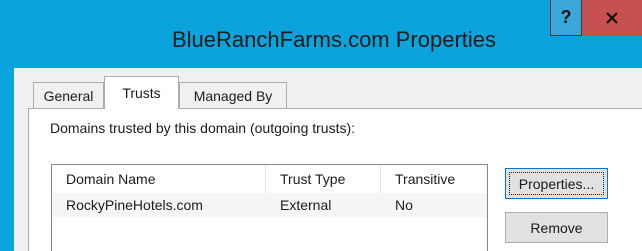 Image resolution: width=642 pixels, height=251 pixels. Describe the element at coordinates (334, 39) in the screenshot. I see `window-title: BlueRanchFarms.com Properties` at that location.